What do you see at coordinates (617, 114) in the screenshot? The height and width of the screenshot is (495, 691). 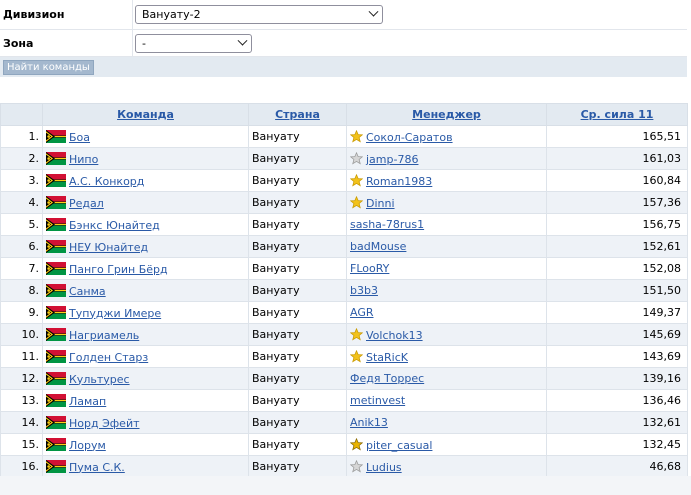 I see `header-power: Ср. сила 11` at bounding box center [617, 114].